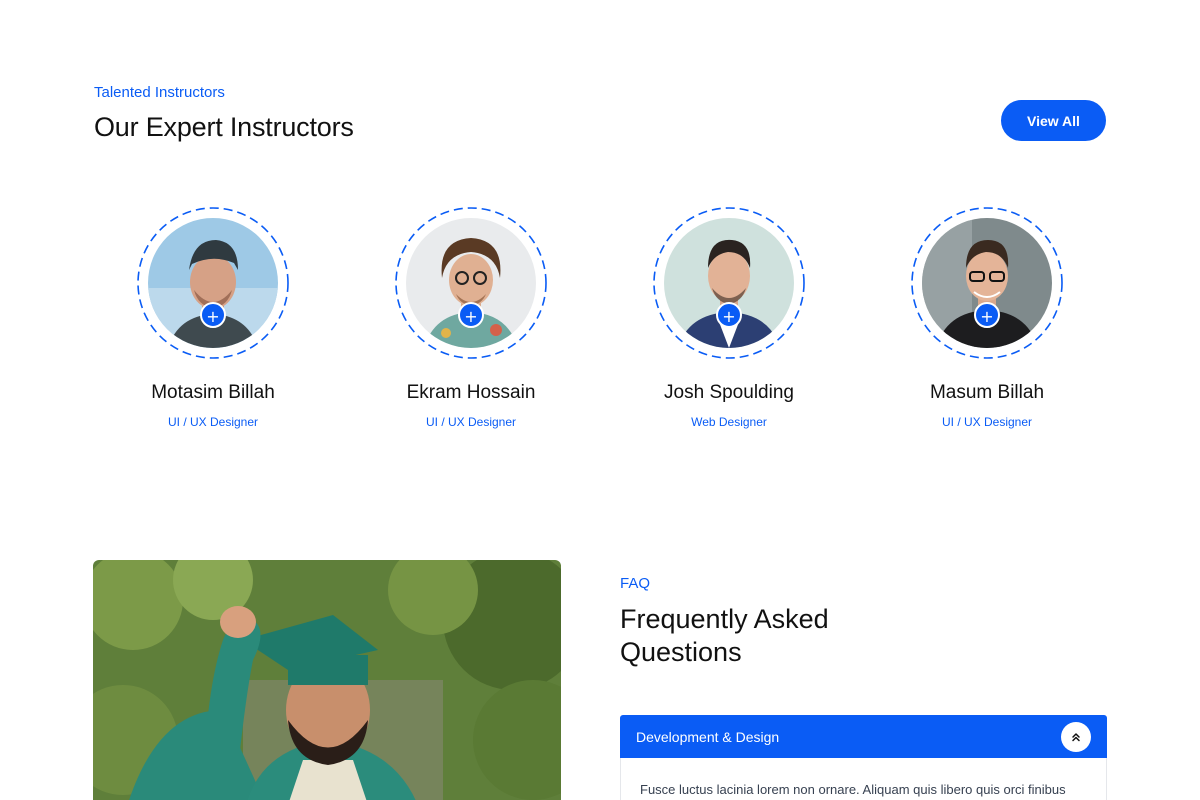 The width and height of the screenshot is (1200, 800). I want to click on instructor-card: + Ekram Hossain UI / UX Designer, so click(471, 317).